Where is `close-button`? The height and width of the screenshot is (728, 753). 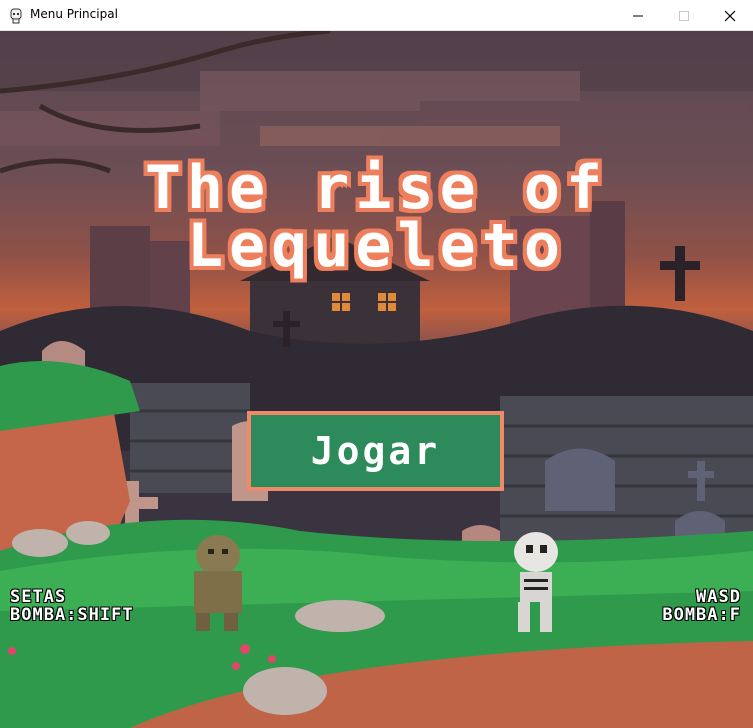 close-button is located at coordinates (730, 15).